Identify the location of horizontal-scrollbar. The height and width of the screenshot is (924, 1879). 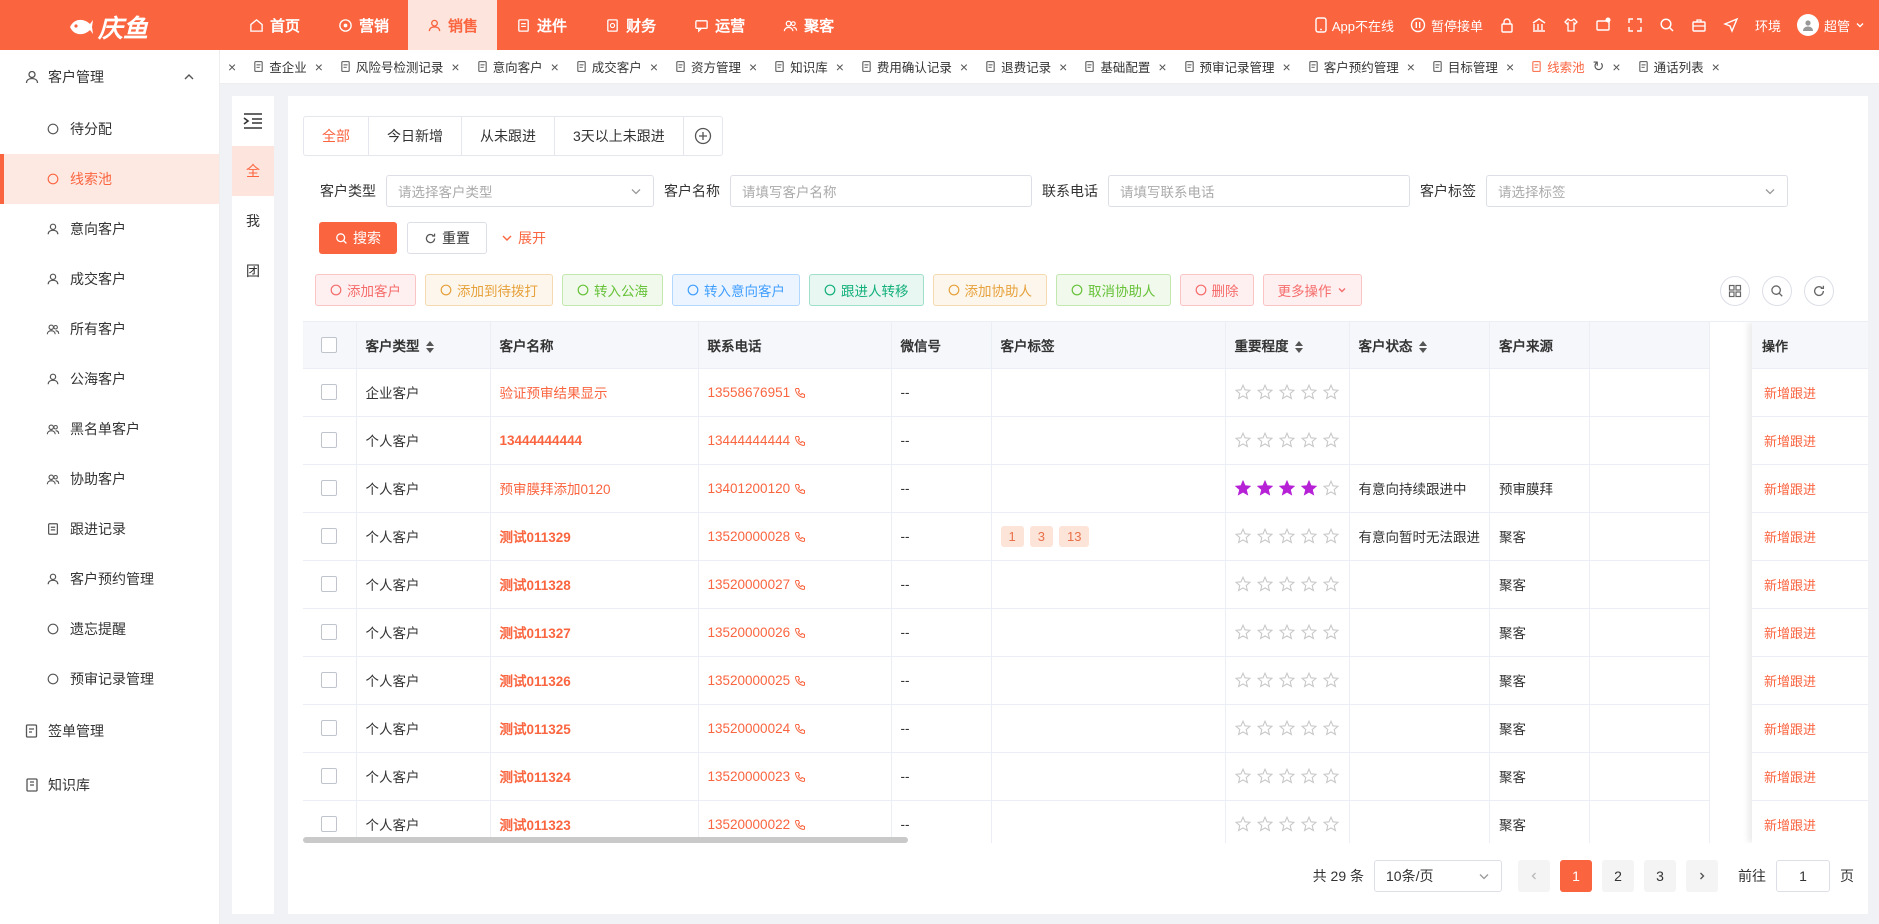
(605, 840).